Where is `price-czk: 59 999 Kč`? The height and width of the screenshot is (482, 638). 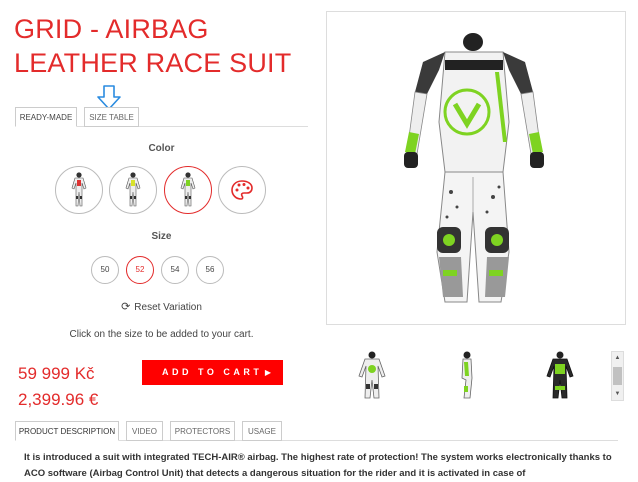
price-czk: 59 999 Kč is located at coordinates (56, 373).